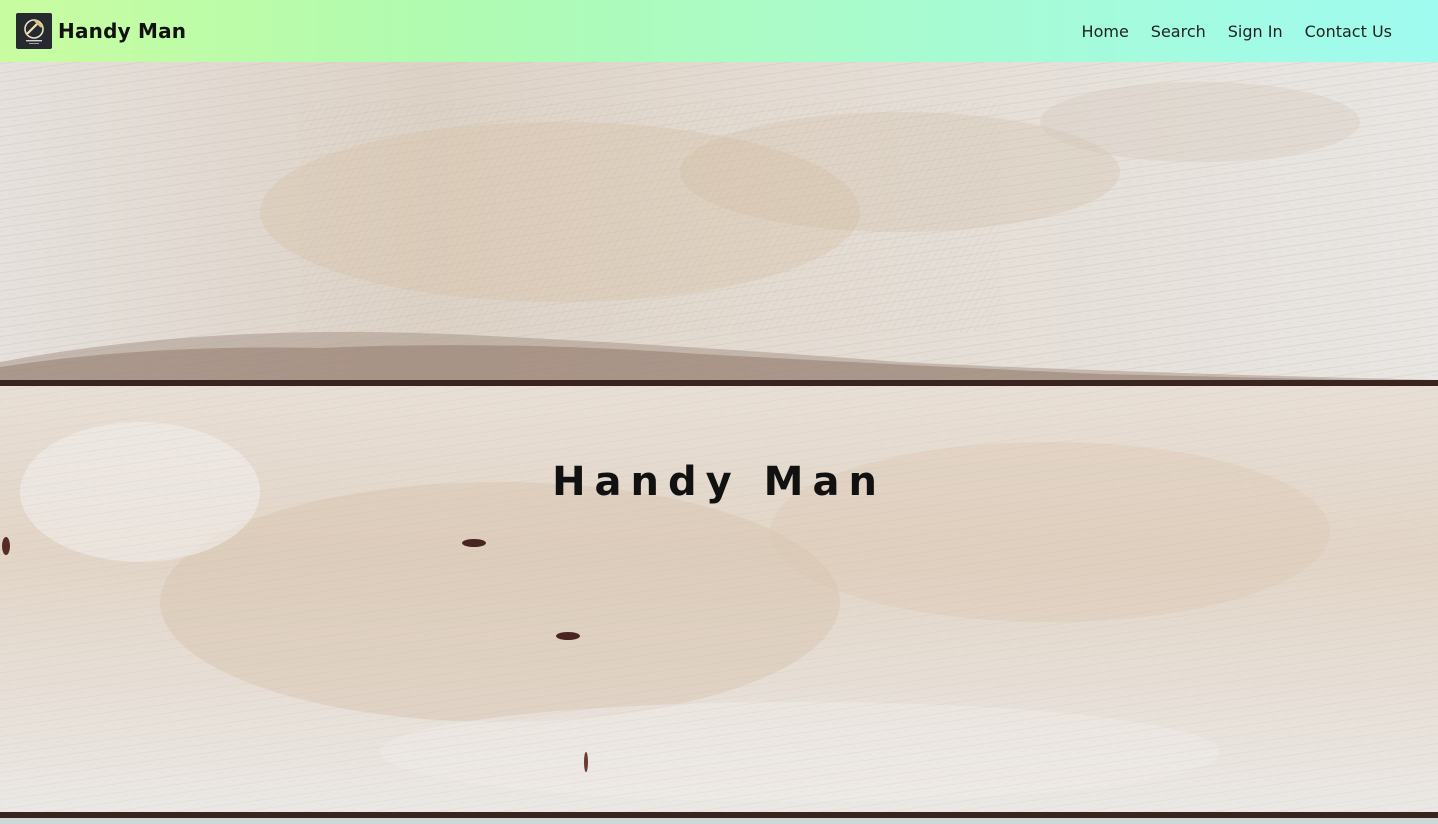 The height and width of the screenshot is (824, 1438). I want to click on main-nav: Home Search Sign In Contact Us, so click(1237, 31).